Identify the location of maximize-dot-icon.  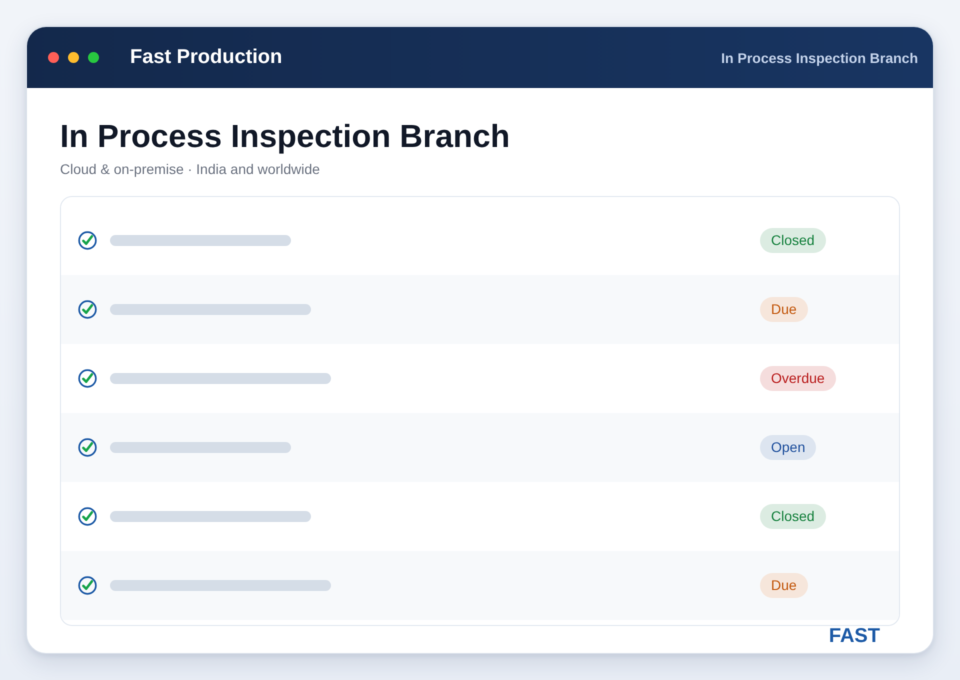
(93, 57).